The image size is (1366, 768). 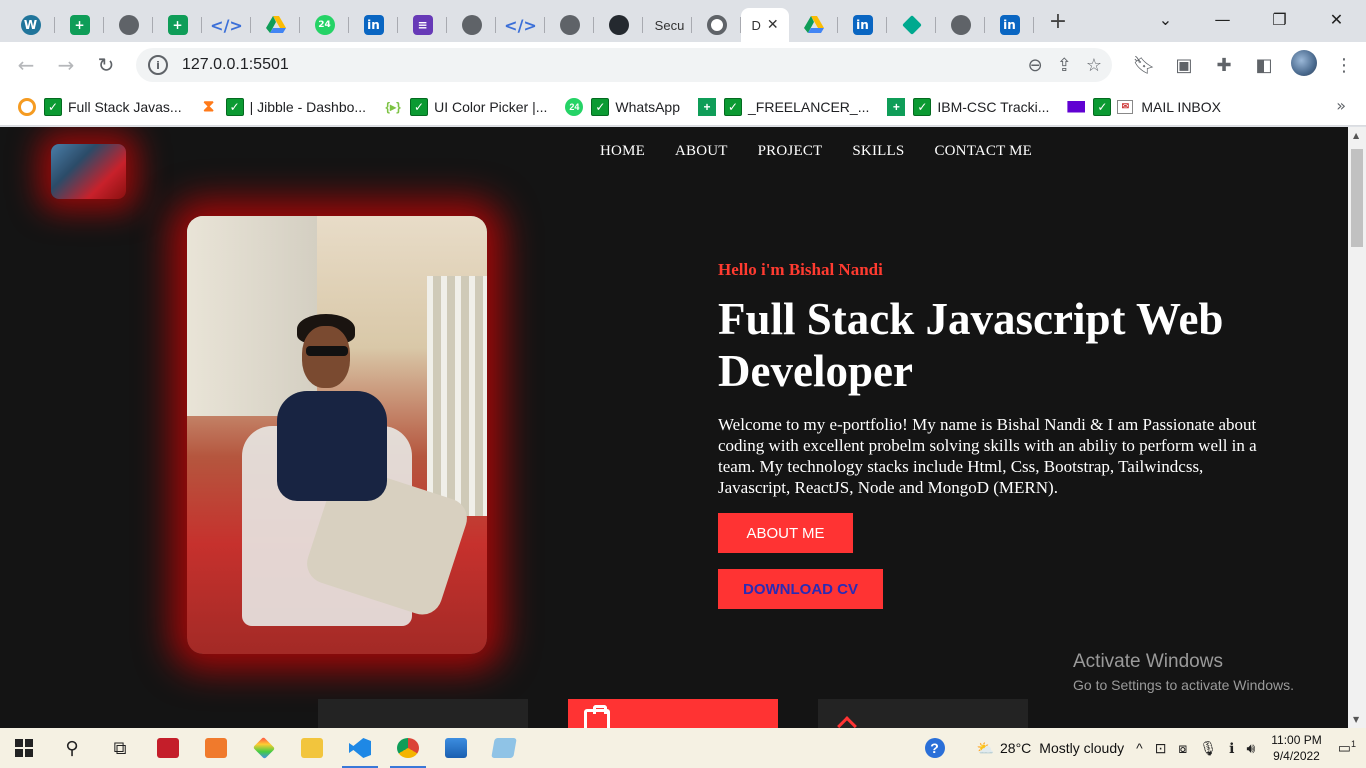 What do you see at coordinates (1357, 427) in the screenshot?
I see `page-scrollbar: ▲ ▼` at bounding box center [1357, 427].